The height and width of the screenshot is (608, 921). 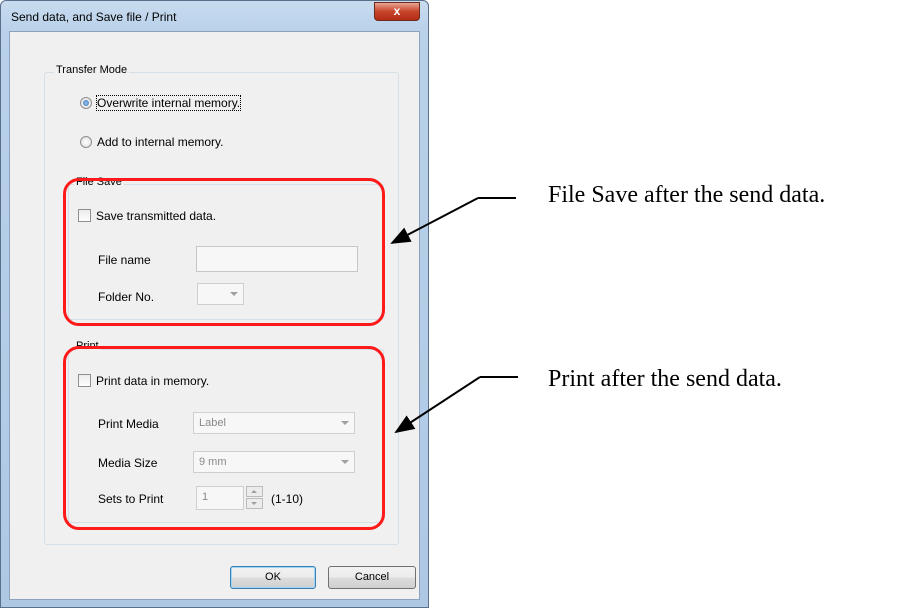 I want to click on file-save-annotation: File Save after the send data., so click(x=687, y=195).